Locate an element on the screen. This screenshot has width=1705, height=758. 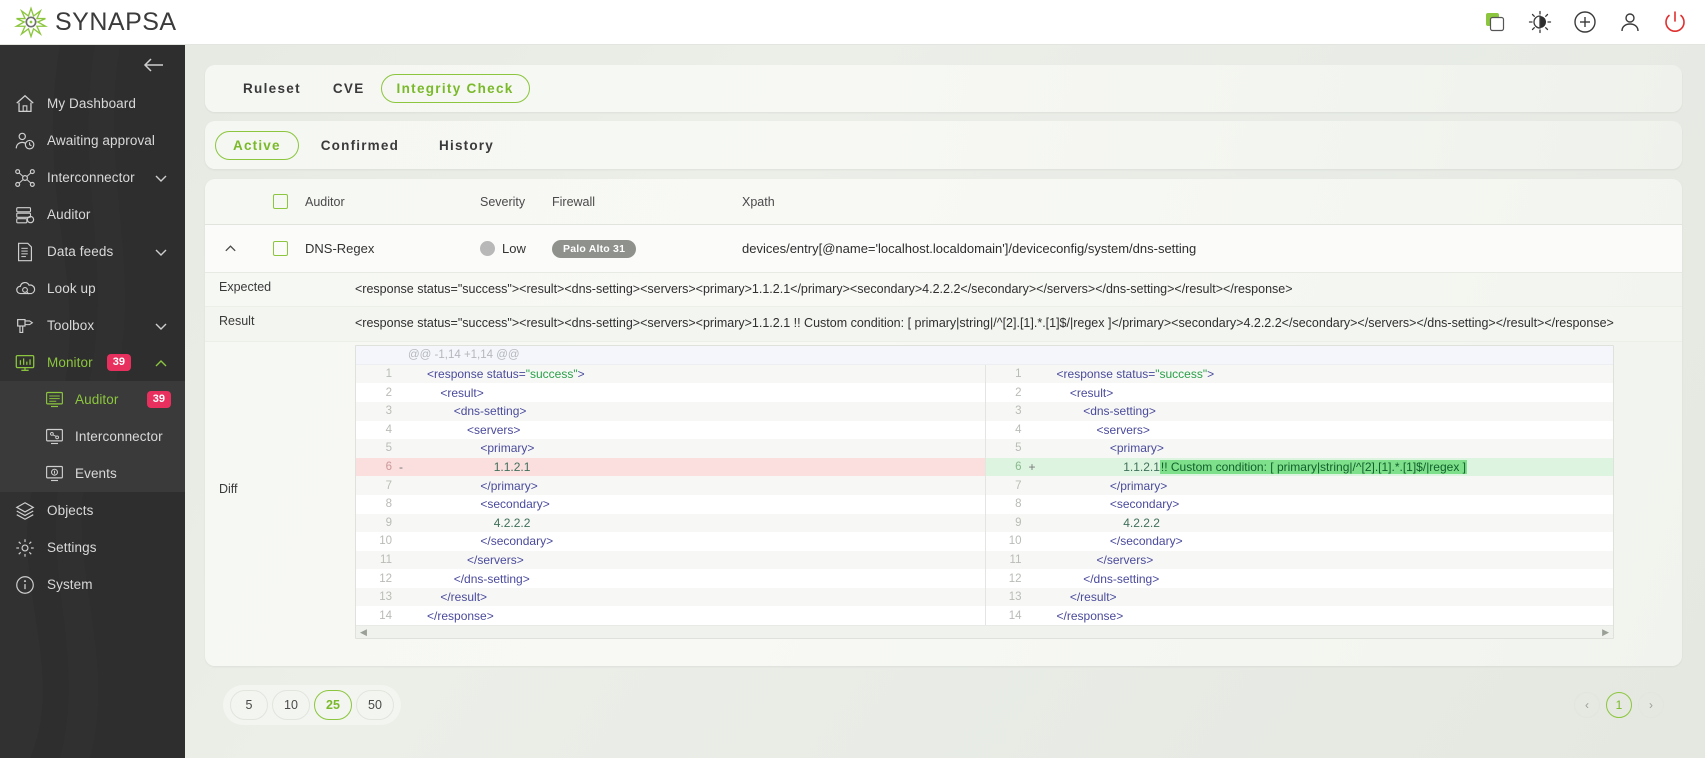
brand-logo: SYNAPSA is located at coordinates (88, 22).